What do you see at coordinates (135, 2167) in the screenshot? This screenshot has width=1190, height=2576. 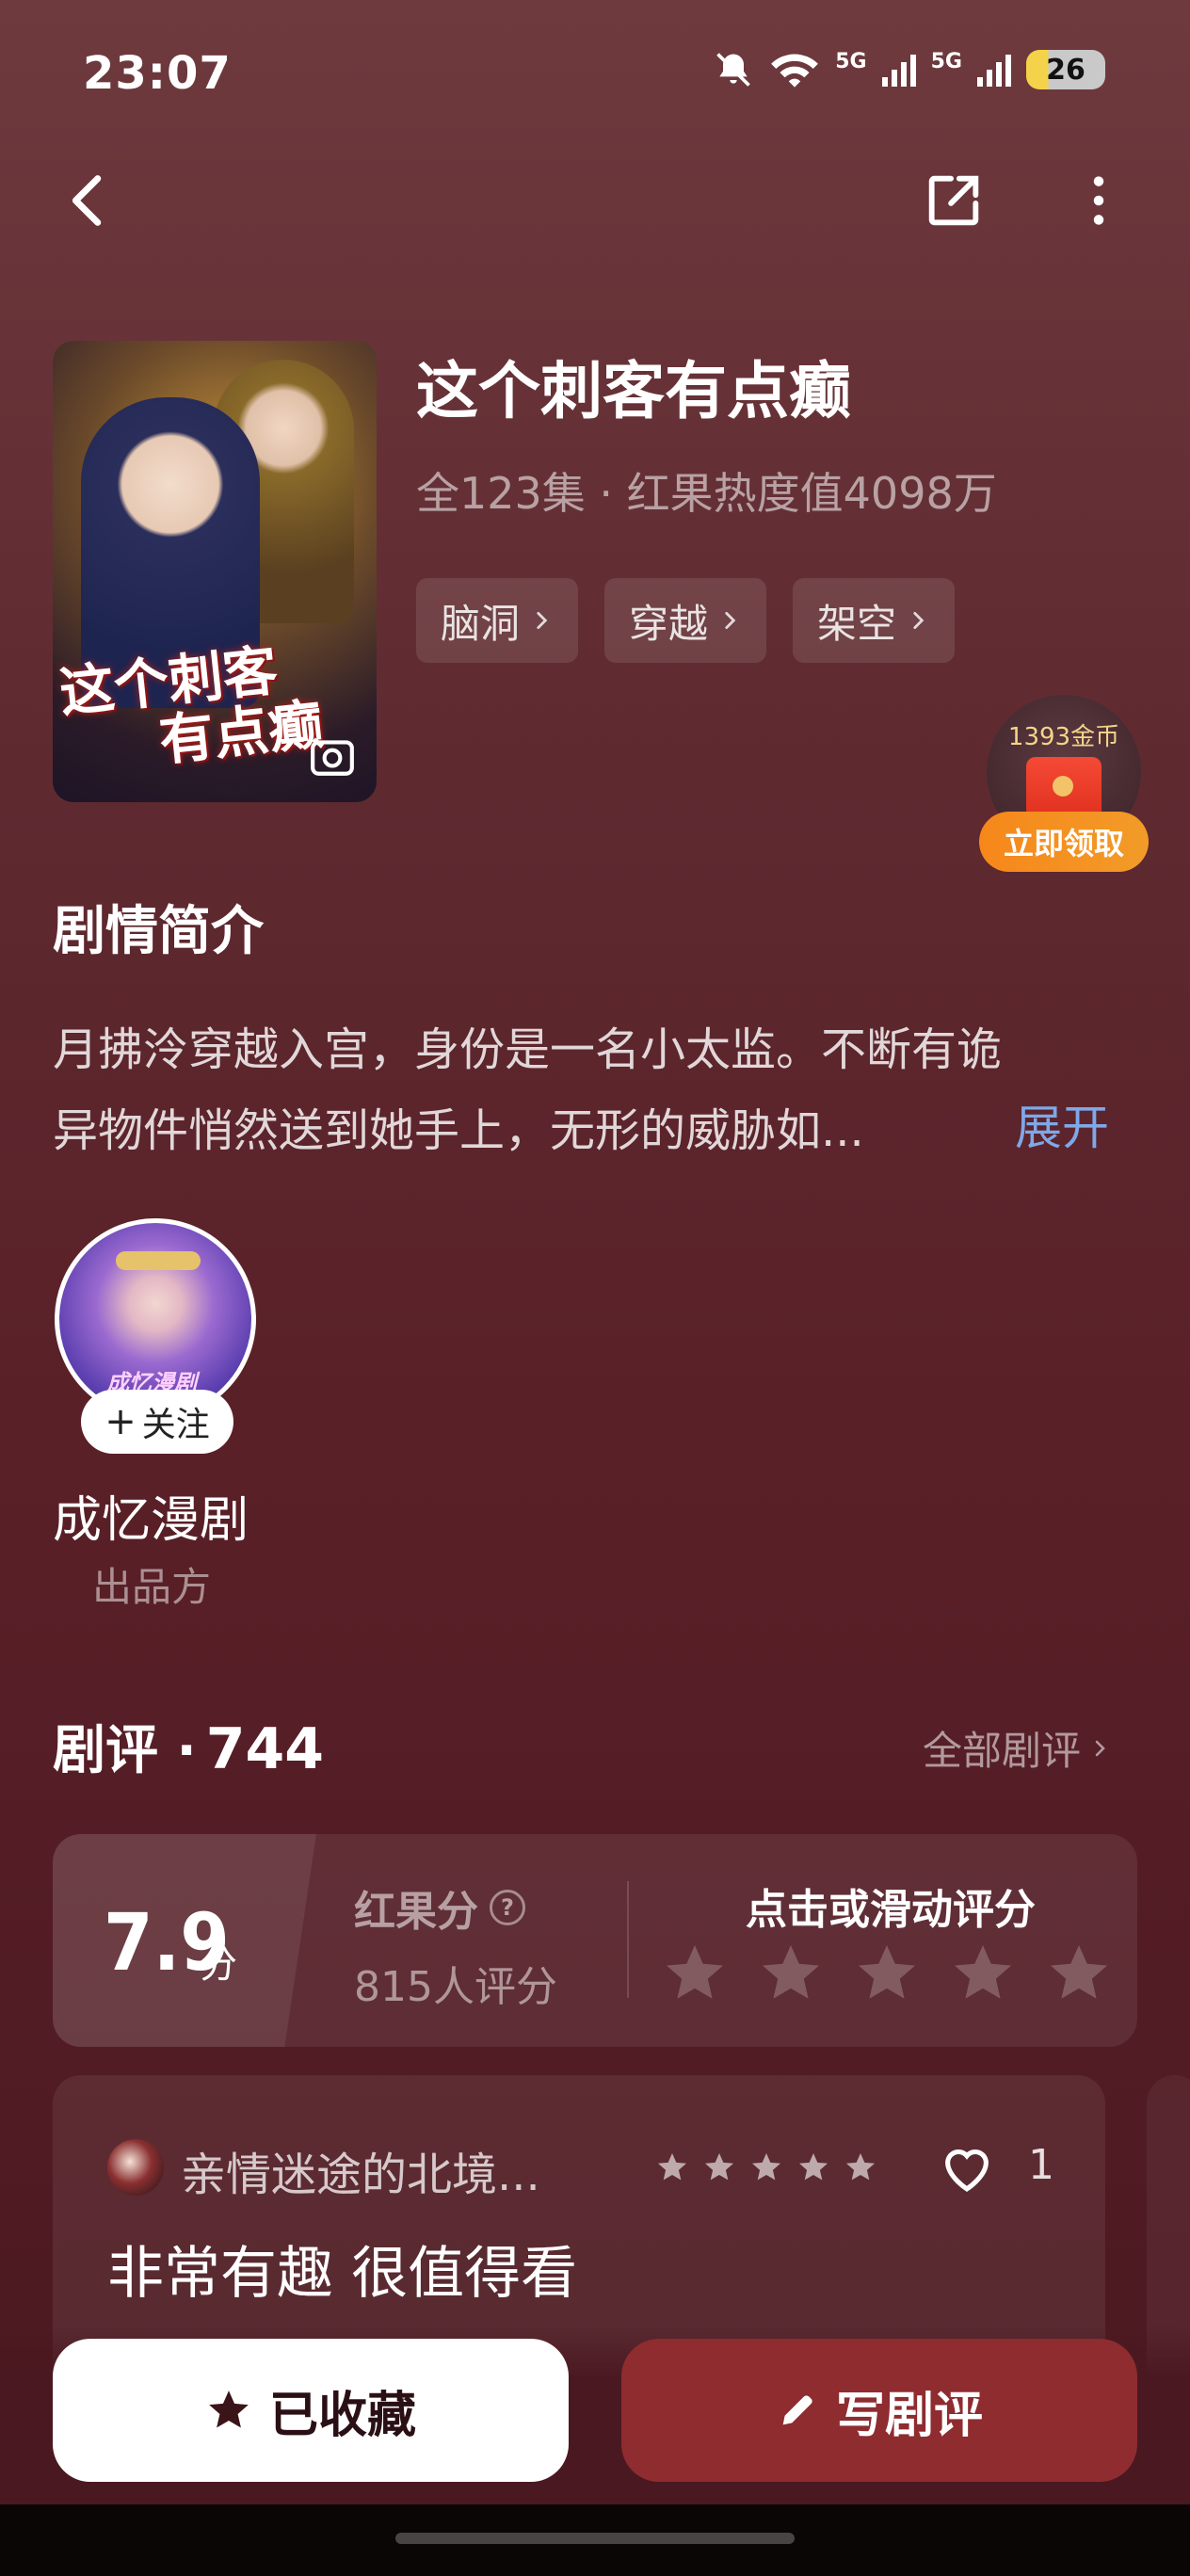 I see `reviewer-avatar` at bounding box center [135, 2167].